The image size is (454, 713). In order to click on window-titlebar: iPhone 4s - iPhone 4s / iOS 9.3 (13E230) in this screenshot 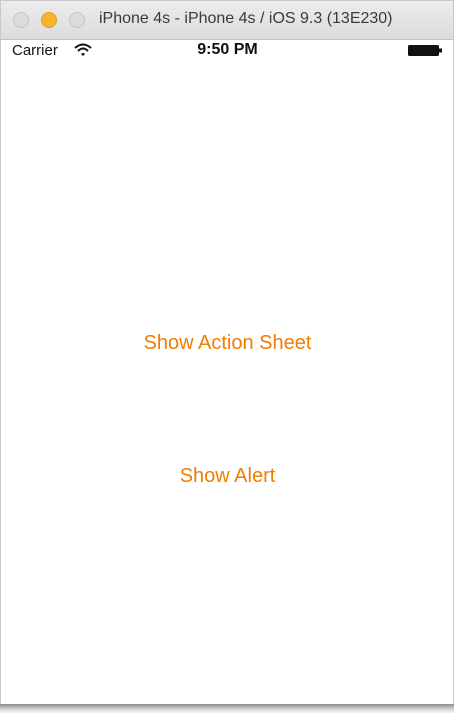, I will do `click(227, 20)`.